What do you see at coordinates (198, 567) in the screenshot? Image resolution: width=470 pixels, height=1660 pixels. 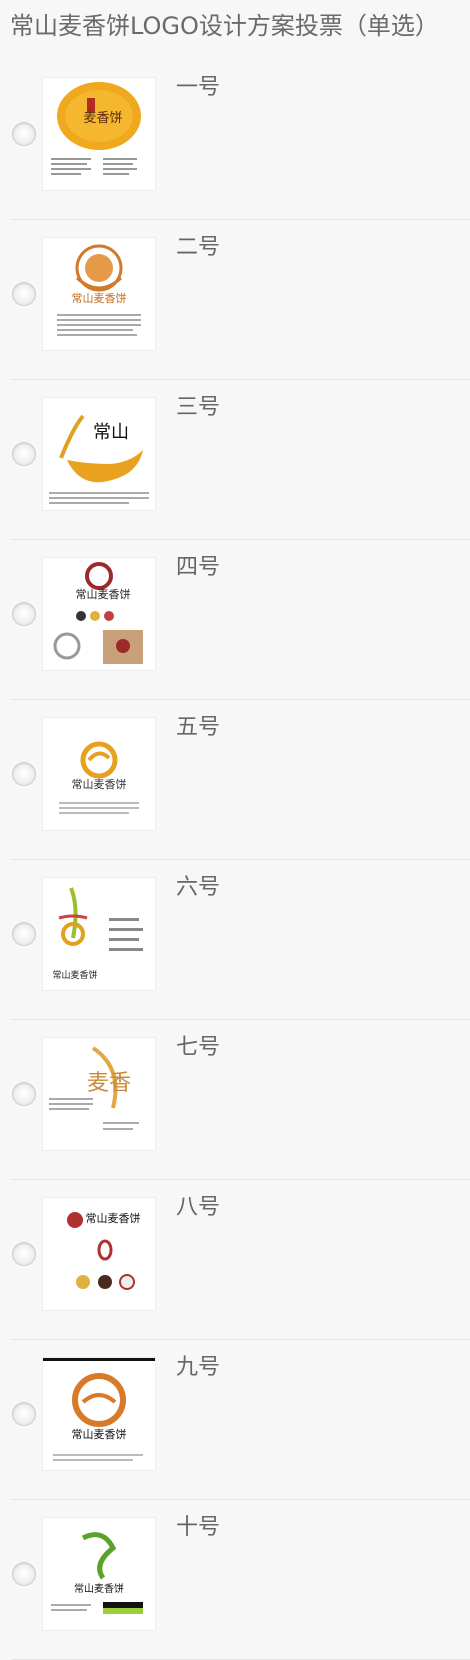 I see `option-label: 四号` at bounding box center [198, 567].